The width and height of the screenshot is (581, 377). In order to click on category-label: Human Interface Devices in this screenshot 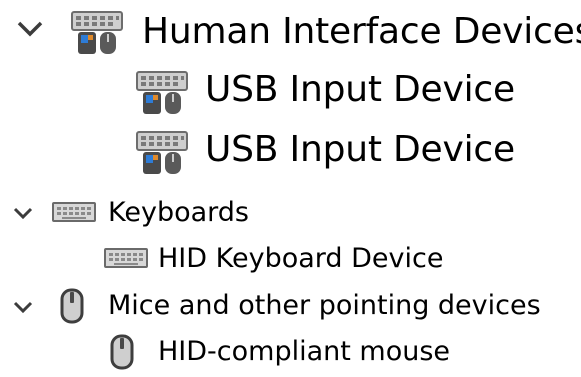, I will do `click(361, 31)`.